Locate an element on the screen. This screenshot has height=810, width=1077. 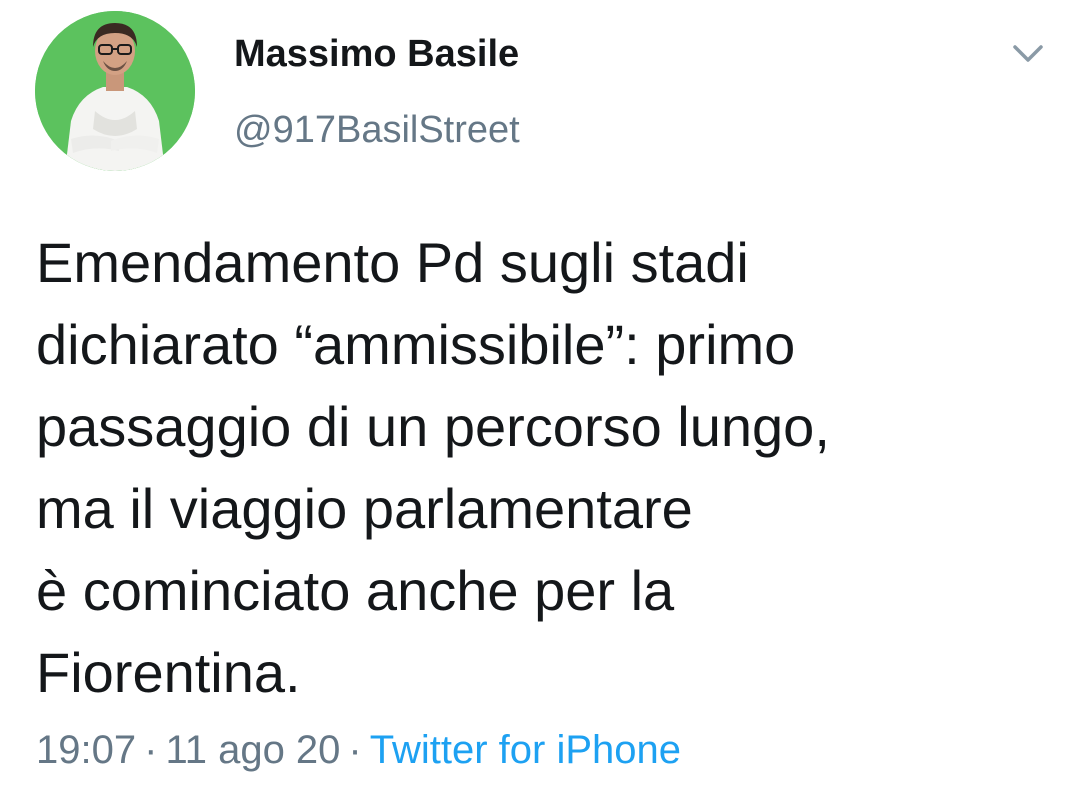
tweet-meta: 19:07 · 11 ago 20 · Twitter for iPhone is located at coordinates (358, 750).